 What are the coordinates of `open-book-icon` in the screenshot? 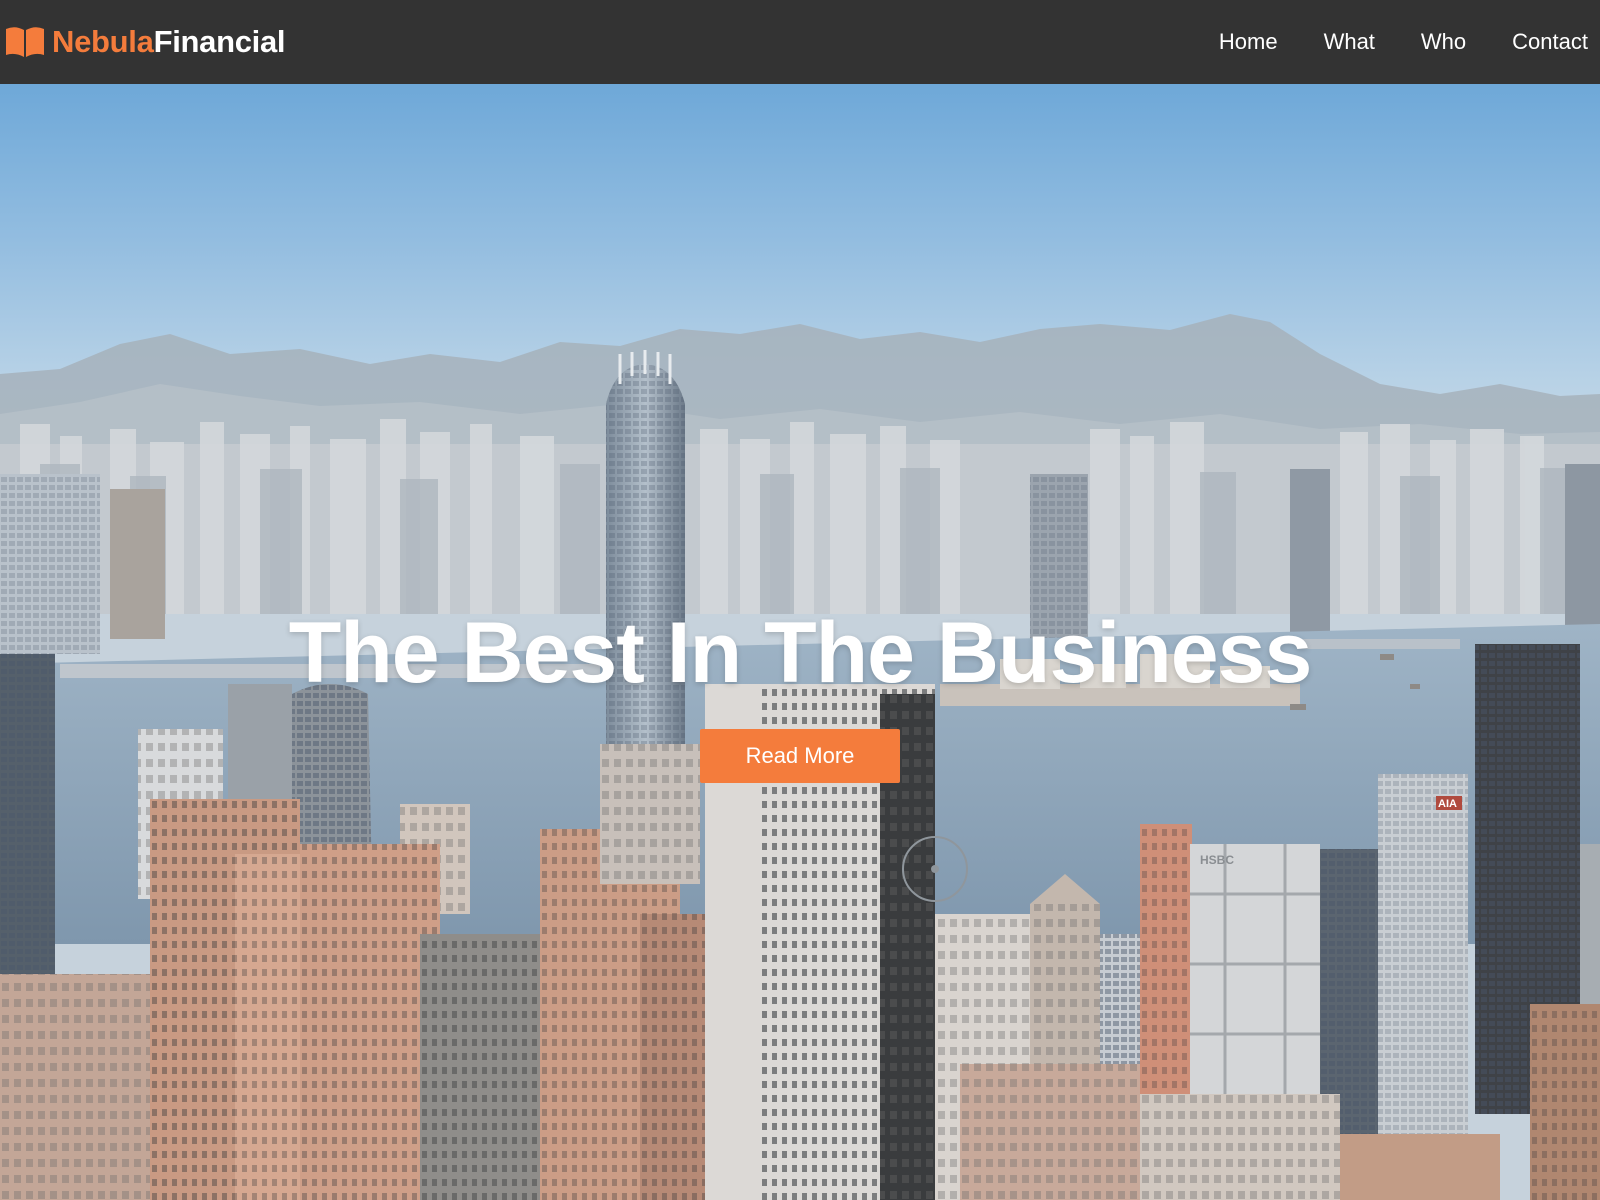 It's located at (25, 42).